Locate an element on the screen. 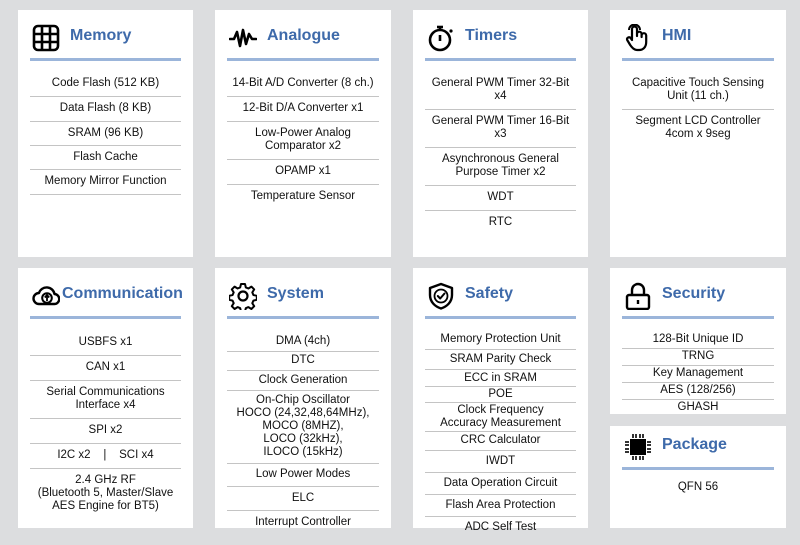  list-item: Key Management is located at coordinates (698, 374).